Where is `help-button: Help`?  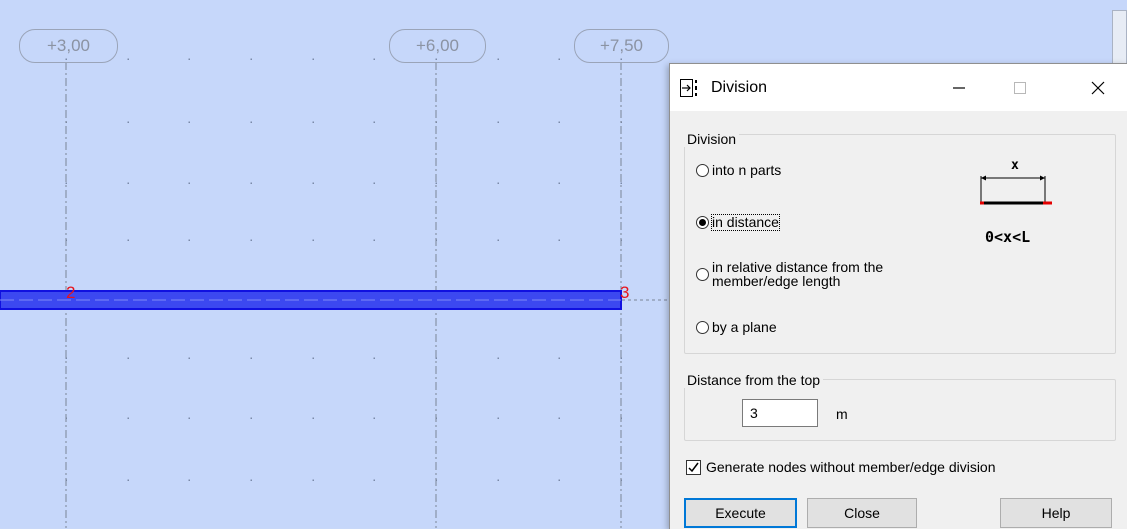
help-button: Help is located at coordinates (1056, 513).